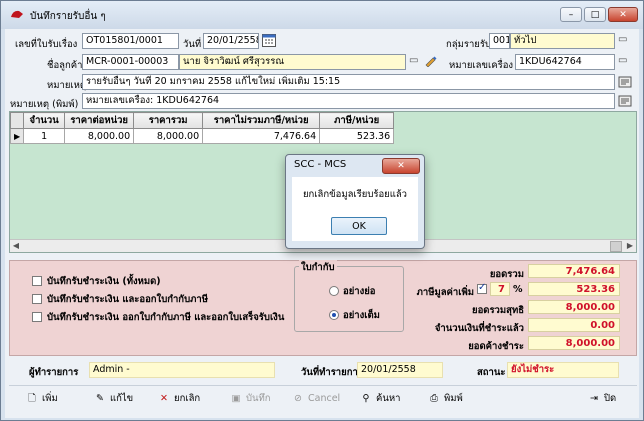 The image size is (644, 421). I want to click on ref-no-label: หมายเลขเครื่อง, so click(481, 65).